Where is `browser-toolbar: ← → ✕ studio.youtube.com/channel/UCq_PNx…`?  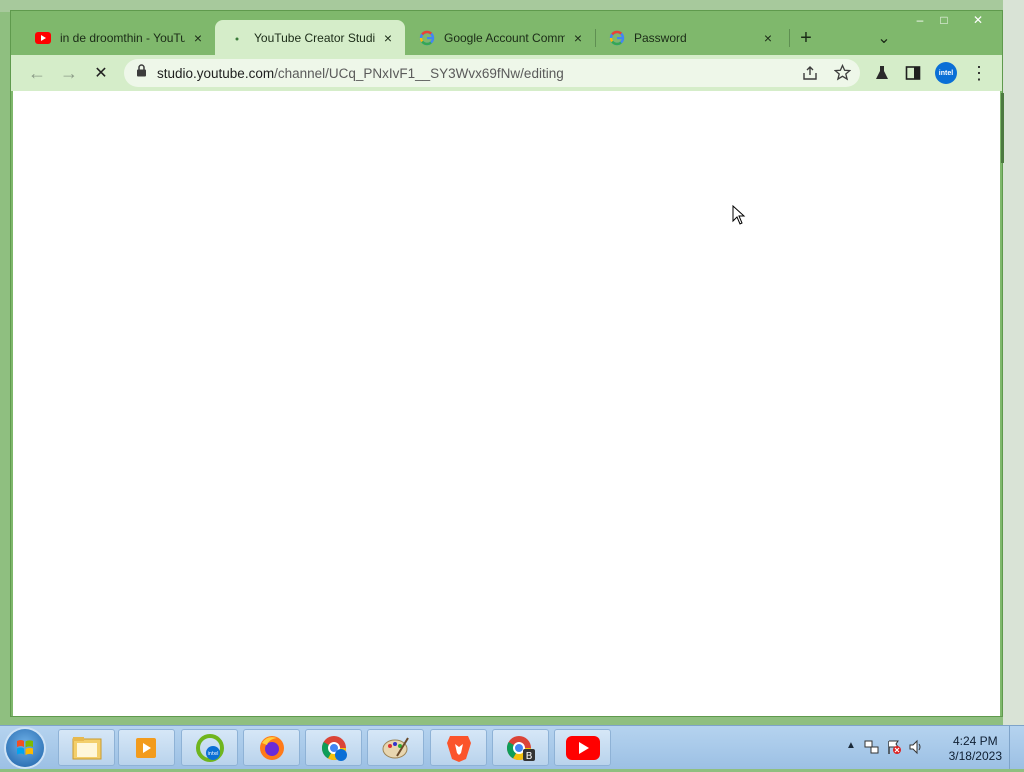
browser-toolbar: ← → ✕ studio.youtube.com/channel/UCq_PNx… is located at coordinates (506, 73).